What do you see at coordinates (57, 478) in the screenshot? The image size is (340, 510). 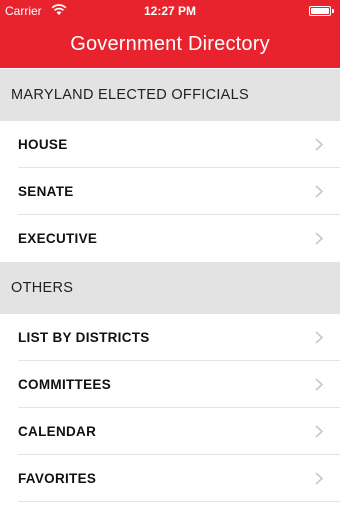 I see `list-item-label: FAVORITES` at bounding box center [57, 478].